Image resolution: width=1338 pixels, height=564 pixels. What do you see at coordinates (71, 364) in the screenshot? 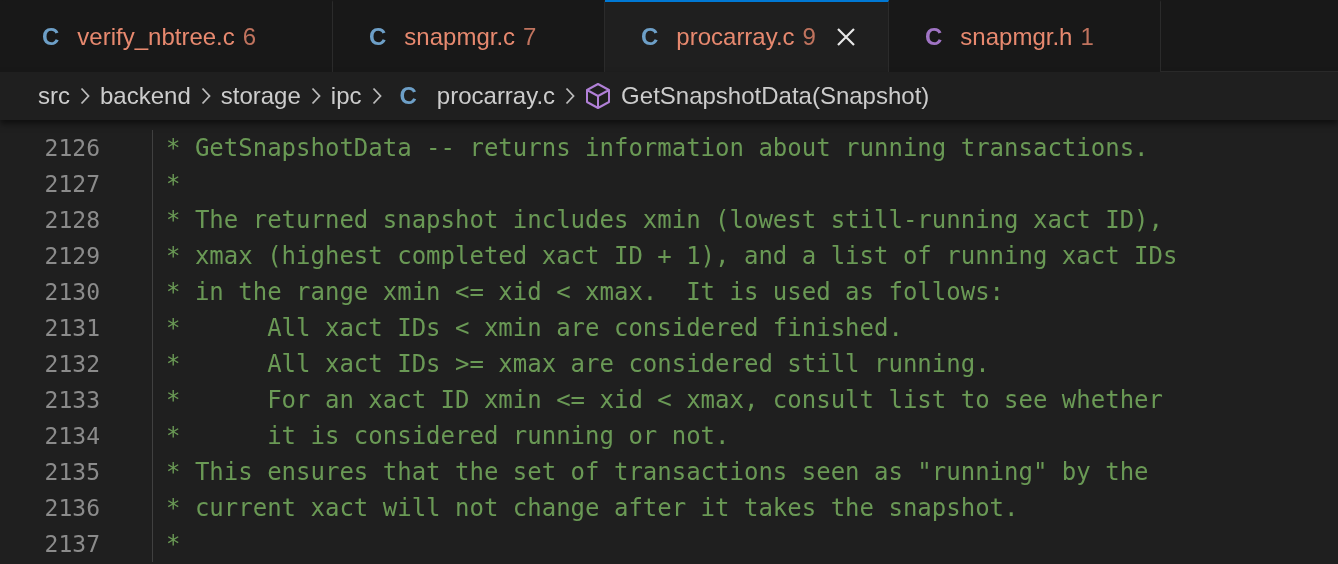
I see `line-number: 2132` at bounding box center [71, 364].